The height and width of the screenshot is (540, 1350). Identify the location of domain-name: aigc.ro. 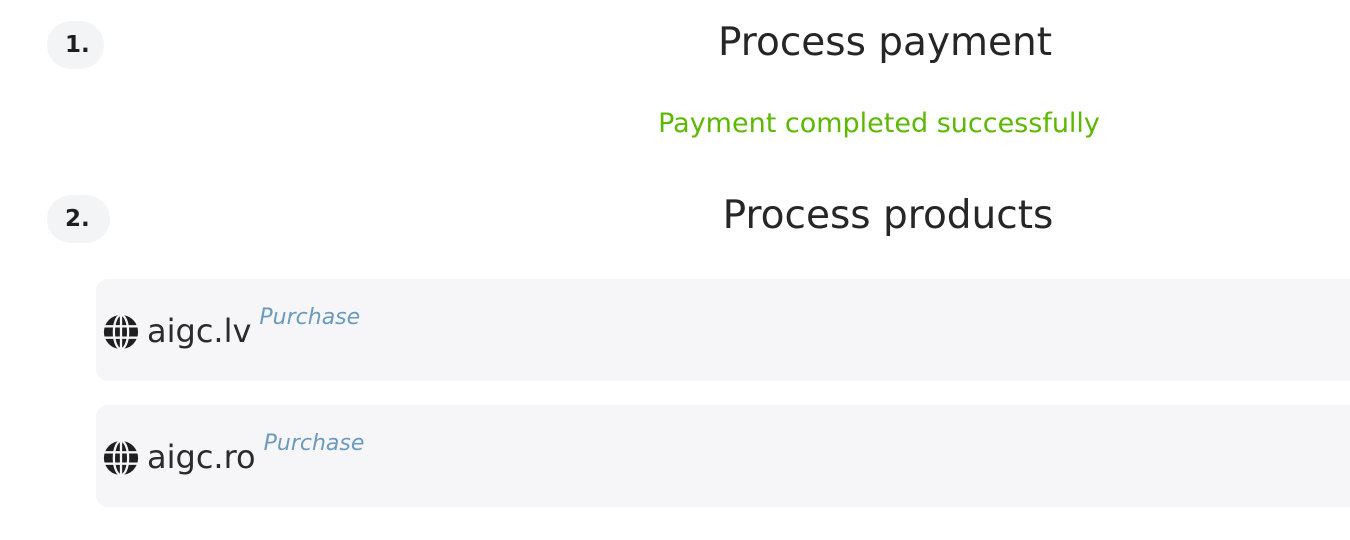
(201, 457).